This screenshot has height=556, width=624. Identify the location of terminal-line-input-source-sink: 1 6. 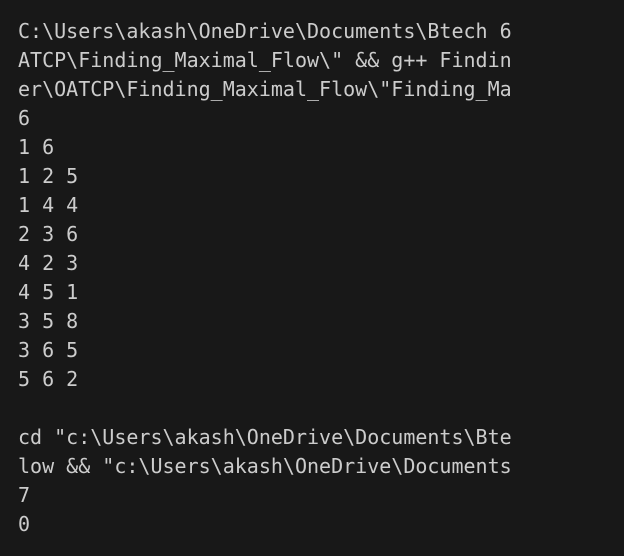
(36, 147).